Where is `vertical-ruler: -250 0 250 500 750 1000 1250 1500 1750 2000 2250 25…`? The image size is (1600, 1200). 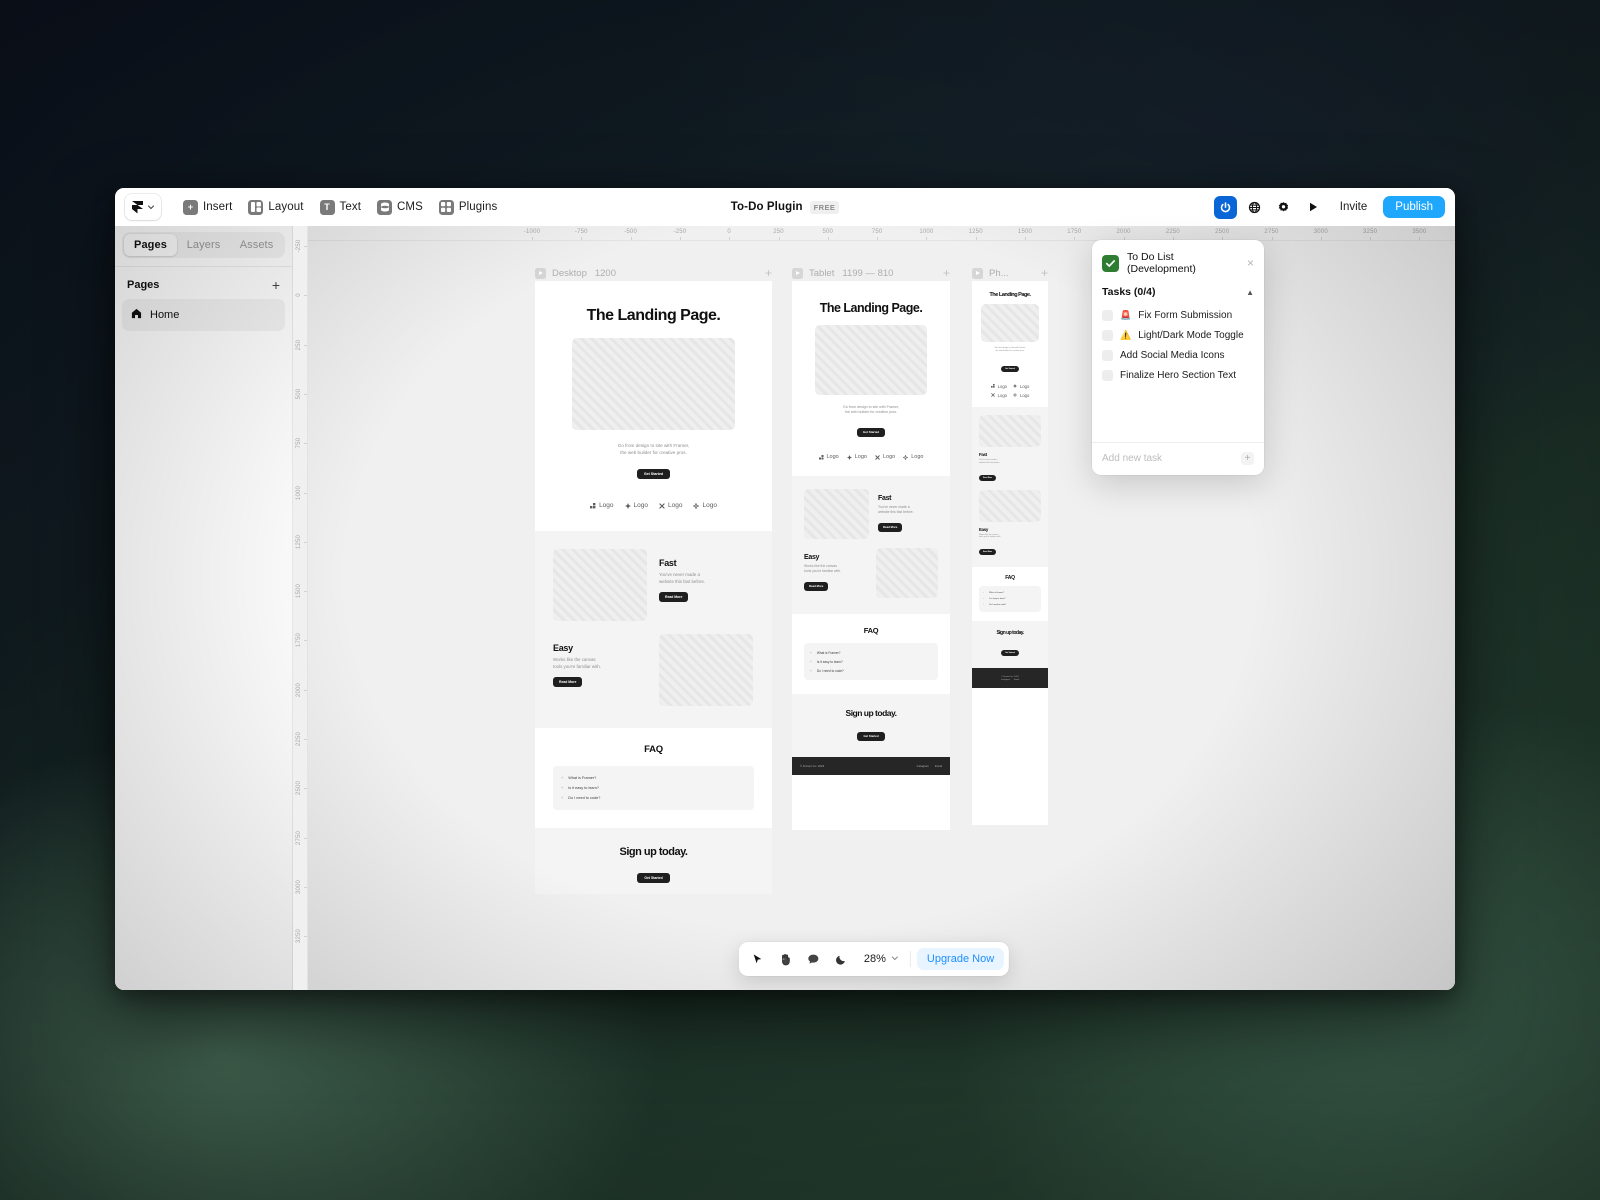
vertical-ruler: -250 0 250 500 750 1000 1250 1500 1750 2000 2250 25… is located at coordinates (300, 608).